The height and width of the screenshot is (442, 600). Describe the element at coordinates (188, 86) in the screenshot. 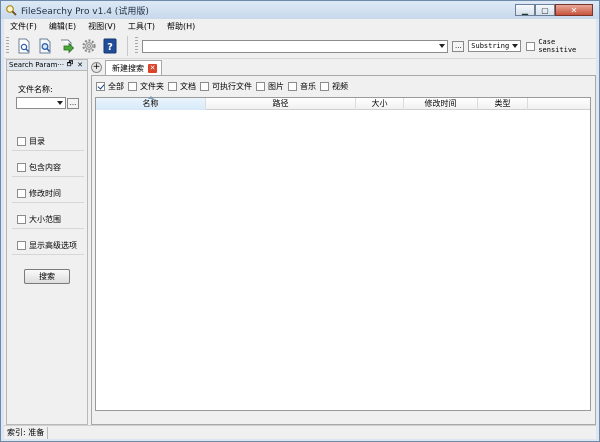

I see `type-filter-documents-label: 文档` at that location.